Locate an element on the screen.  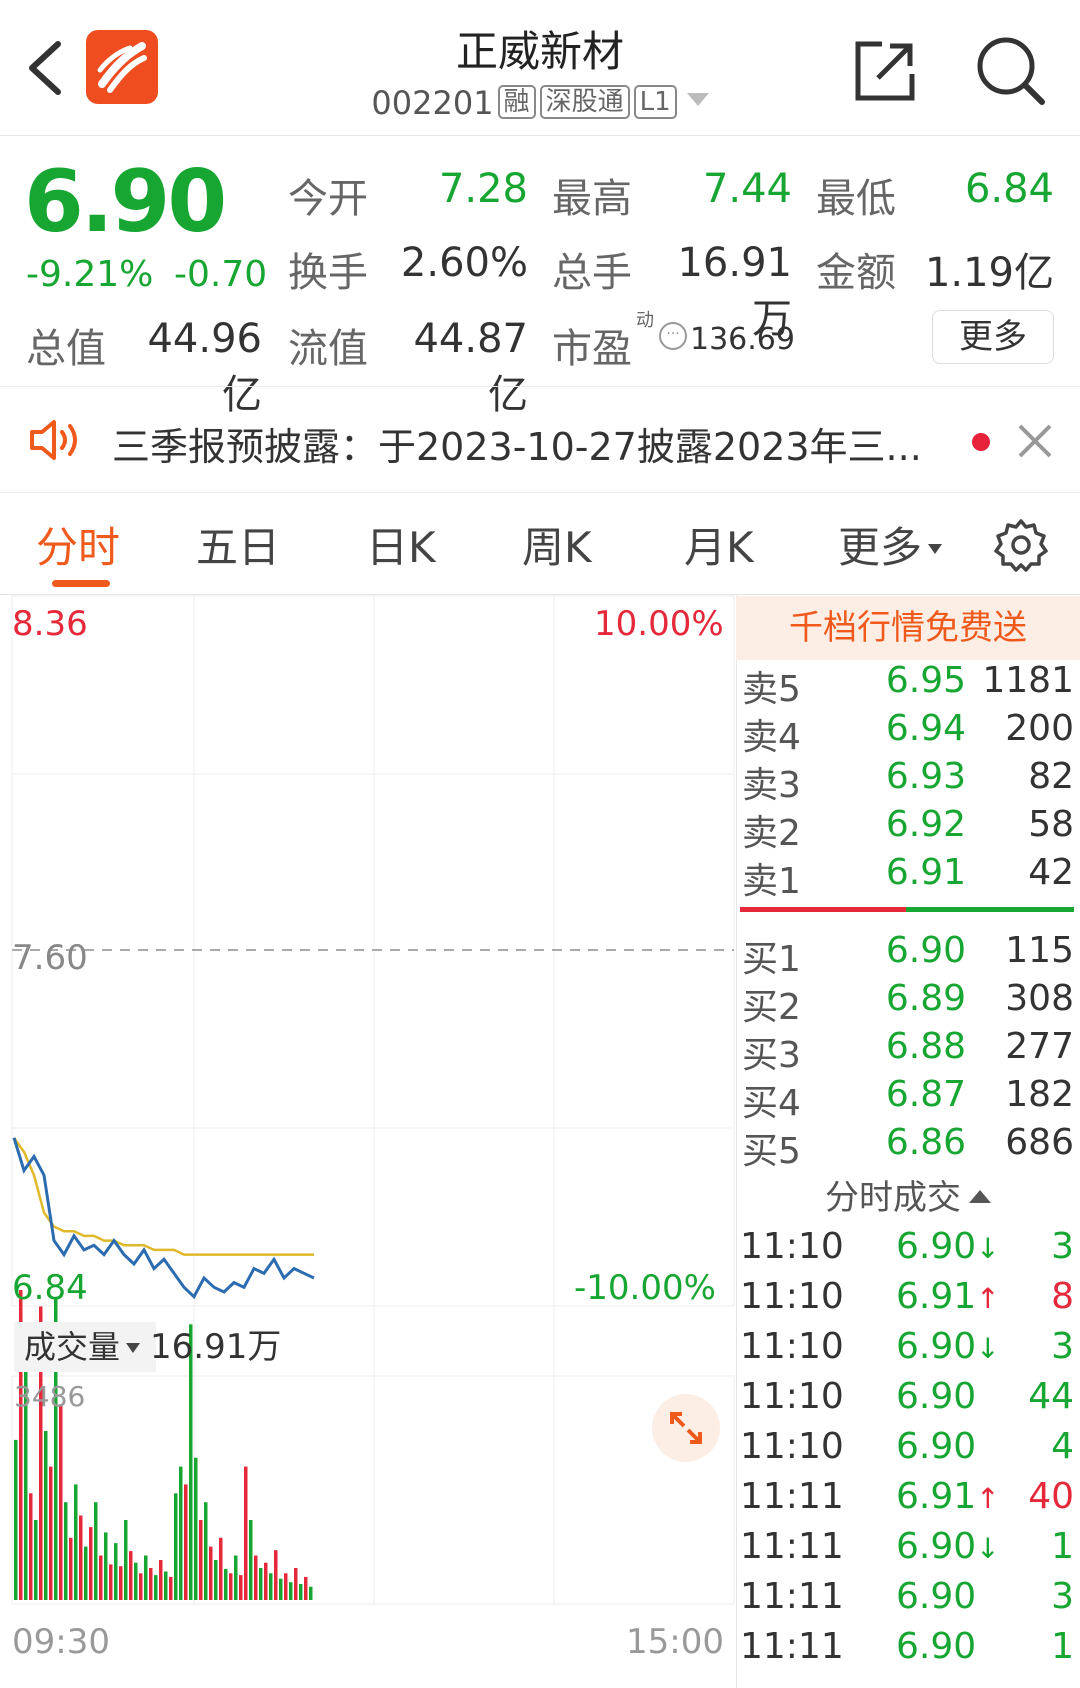
average-price-line is located at coordinates (163, 1196).